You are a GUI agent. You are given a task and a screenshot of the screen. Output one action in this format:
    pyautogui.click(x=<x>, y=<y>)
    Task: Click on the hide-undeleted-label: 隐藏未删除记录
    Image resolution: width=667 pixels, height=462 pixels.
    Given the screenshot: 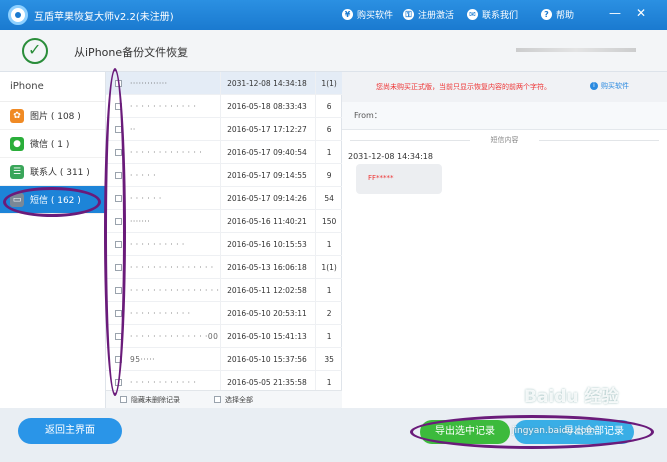 What is the action you would take?
    pyautogui.click(x=155, y=399)
    